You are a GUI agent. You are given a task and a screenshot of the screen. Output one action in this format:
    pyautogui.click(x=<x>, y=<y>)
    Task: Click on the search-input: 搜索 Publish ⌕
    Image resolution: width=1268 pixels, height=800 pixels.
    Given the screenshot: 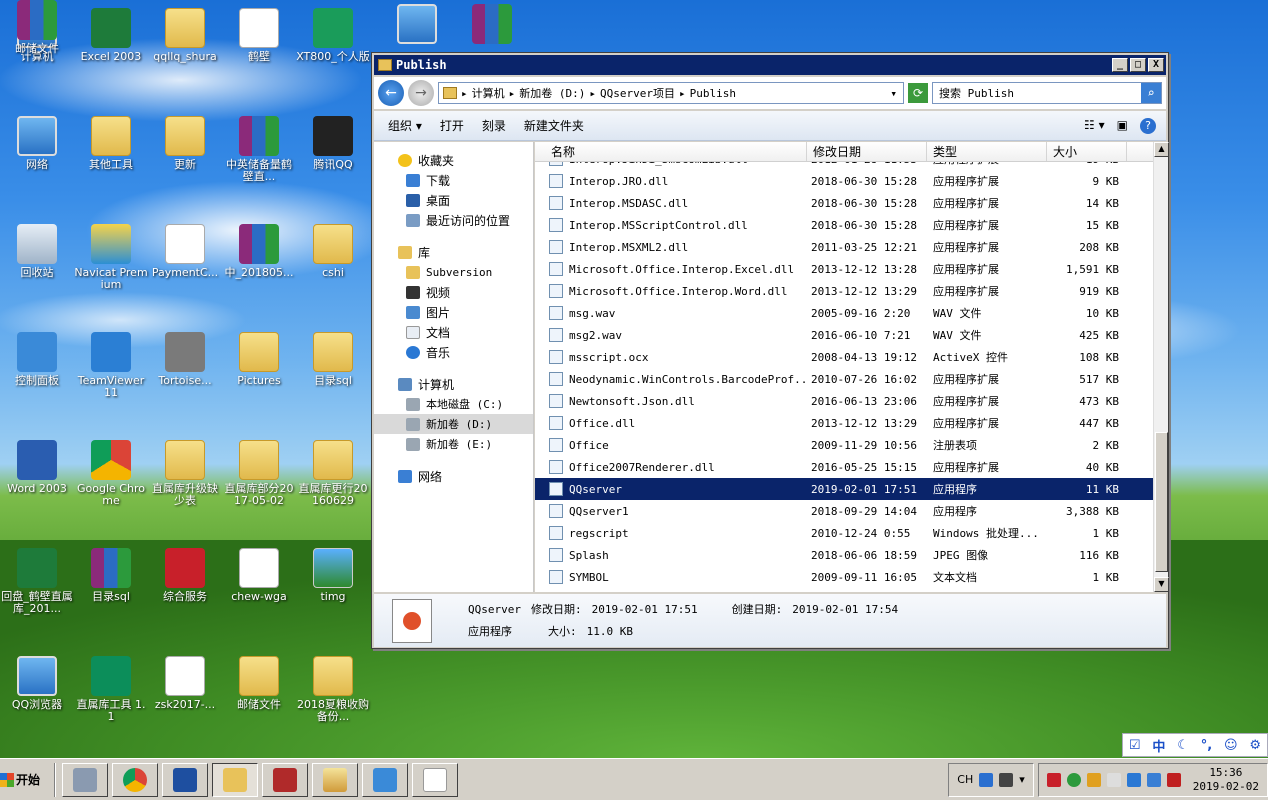 What is the action you would take?
    pyautogui.click(x=1047, y=93)
    